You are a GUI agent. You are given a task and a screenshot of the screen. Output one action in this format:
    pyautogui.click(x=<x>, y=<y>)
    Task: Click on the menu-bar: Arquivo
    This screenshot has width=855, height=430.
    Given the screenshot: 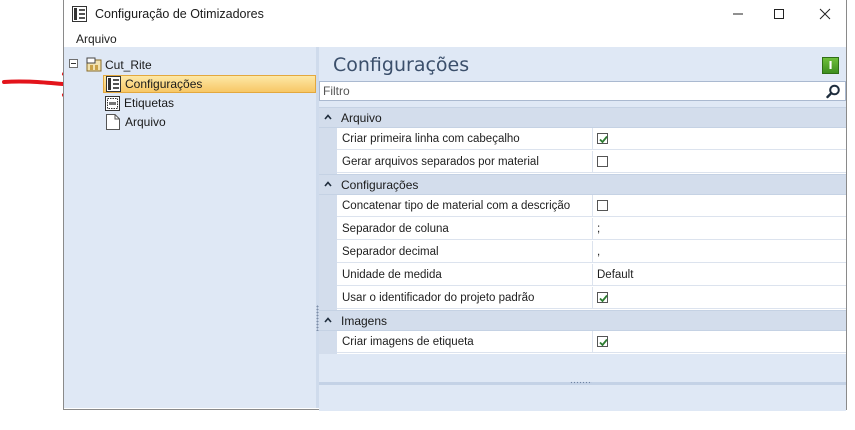 What is the action you would take?
    pyautogui.click(x=455, y=38)
    